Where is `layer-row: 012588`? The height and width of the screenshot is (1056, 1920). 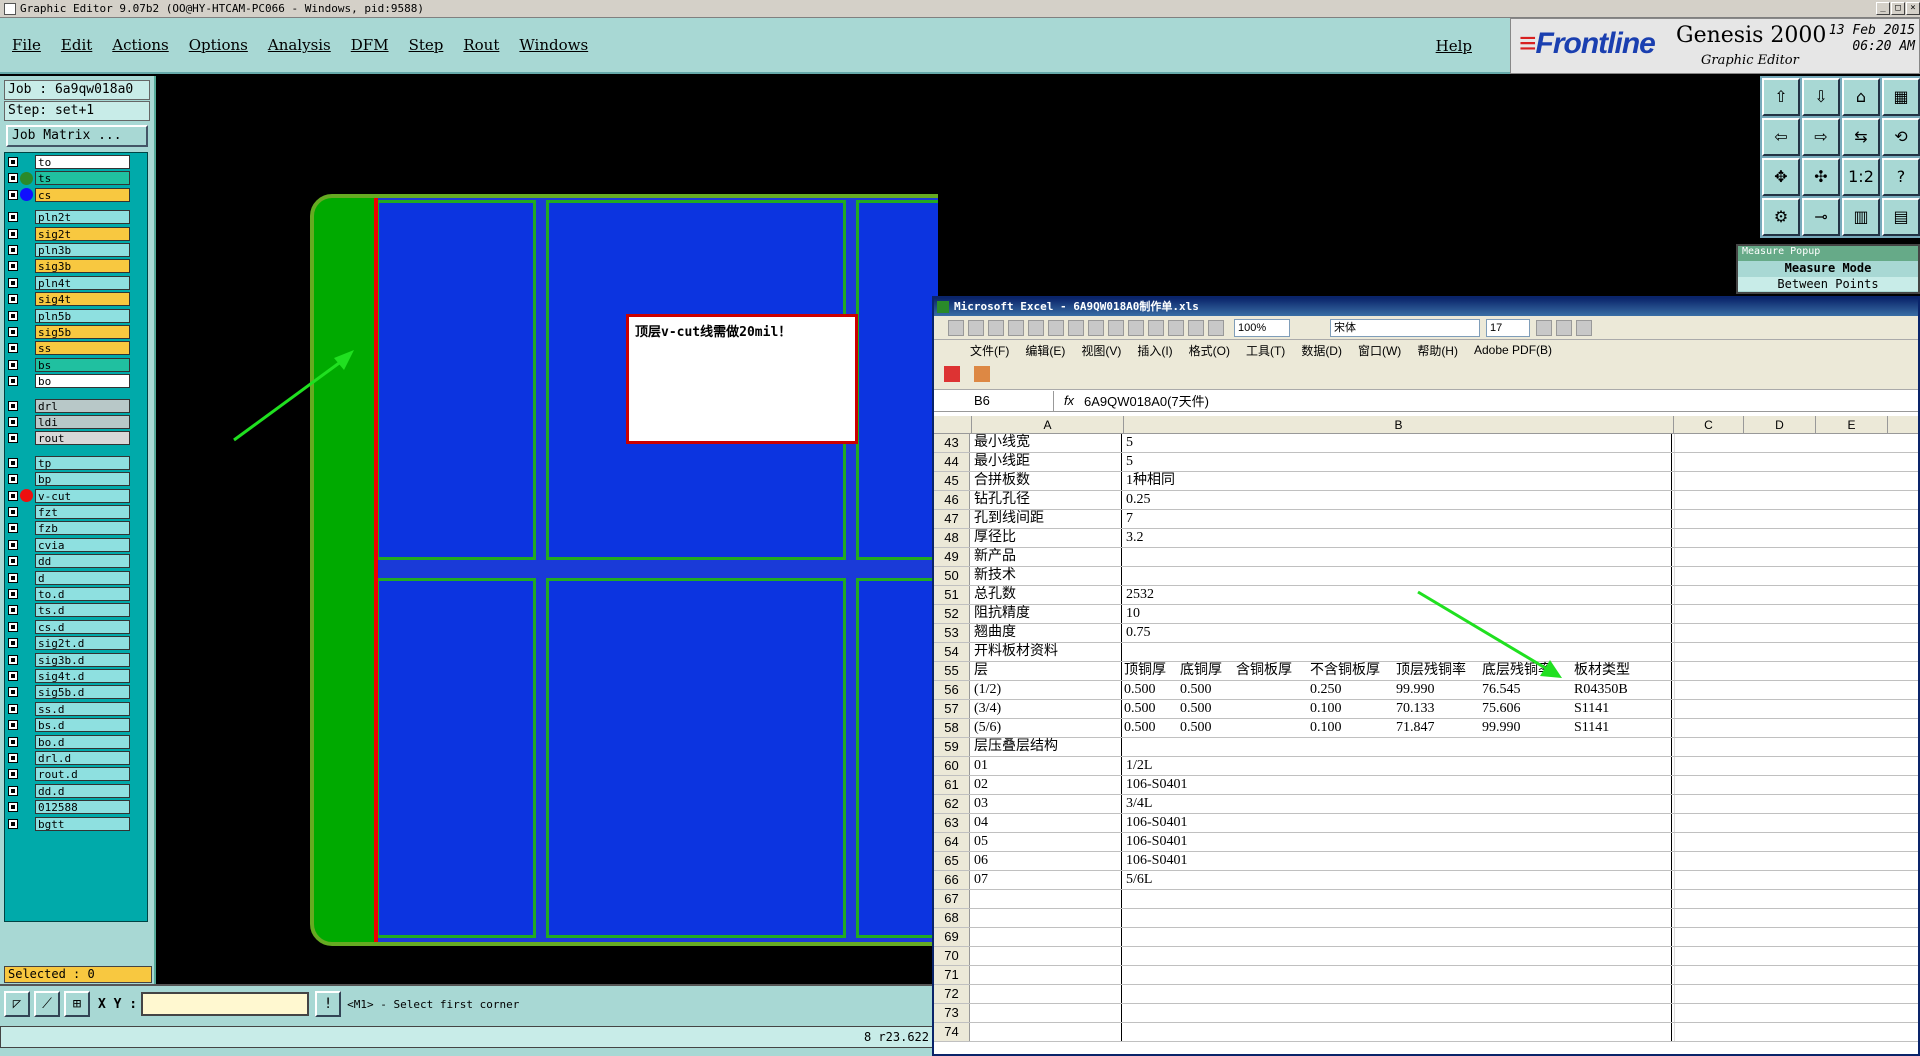
layer-row: 012588 is located at coordinates (69, 807).